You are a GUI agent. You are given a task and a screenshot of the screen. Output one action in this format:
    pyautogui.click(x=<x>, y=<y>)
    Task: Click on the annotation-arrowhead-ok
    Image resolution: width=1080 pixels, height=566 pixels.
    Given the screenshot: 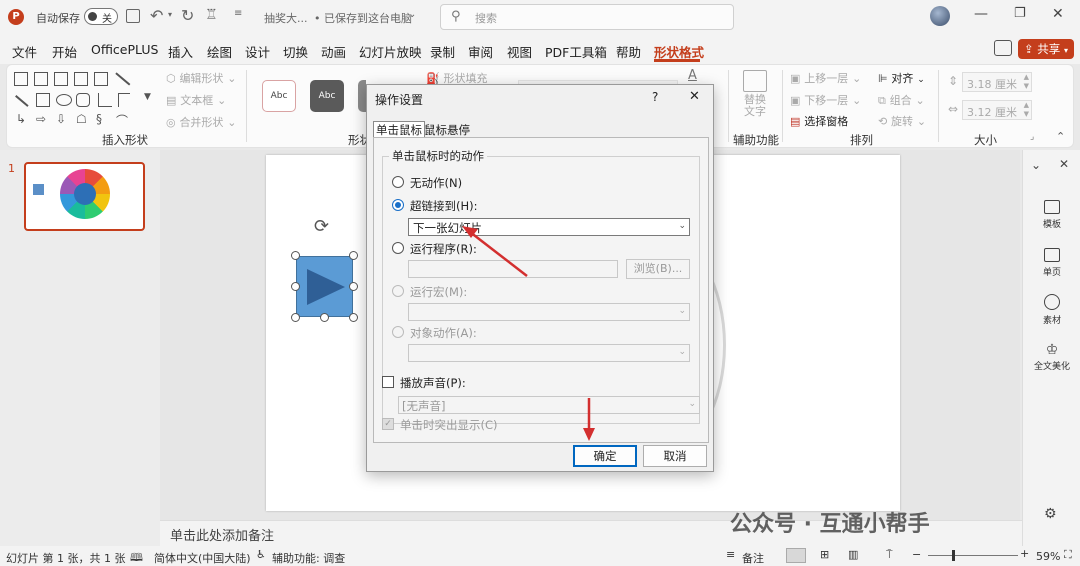 What is the action you would take?
    pyautogui.click(x=589, y=434)
    